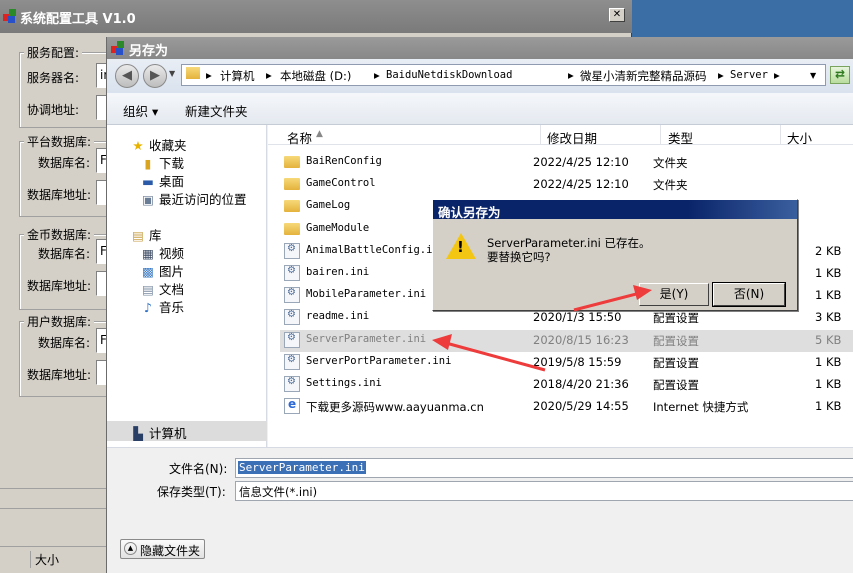  I want to click on arrow-to-file, so click(489, 353).